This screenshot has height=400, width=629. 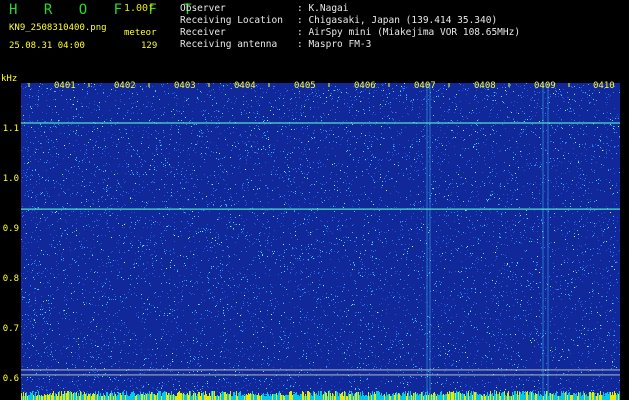 I want to click on info-value-observer: : K.Nagai, so click(x=323, y=8).